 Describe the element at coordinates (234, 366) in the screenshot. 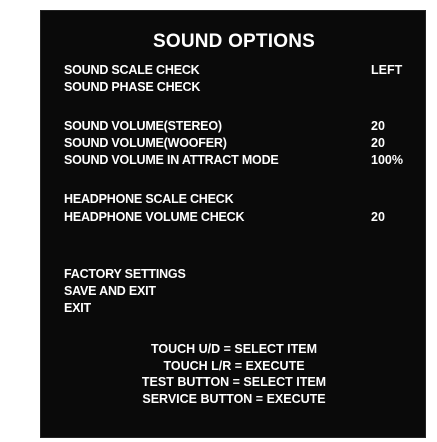

I see `help-line-touch-lr: TOUCH L/R = EXECUTE` at that location.